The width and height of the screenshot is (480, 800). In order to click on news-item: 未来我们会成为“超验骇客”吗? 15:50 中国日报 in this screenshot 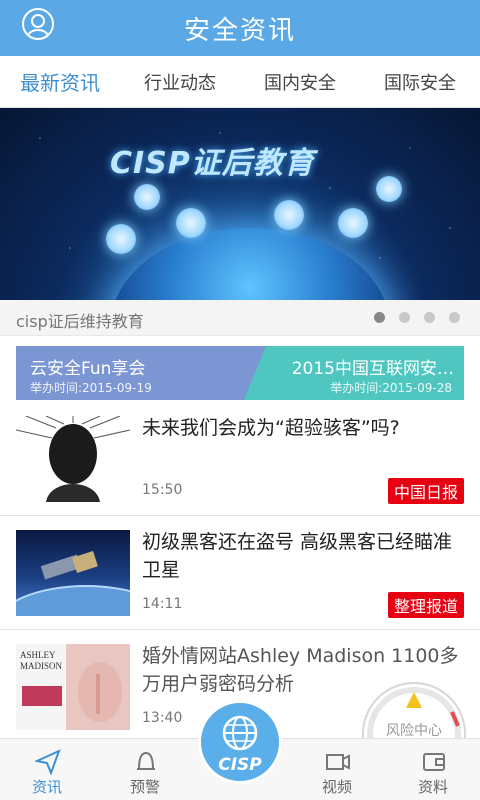, I will do `click(240, 459)`.